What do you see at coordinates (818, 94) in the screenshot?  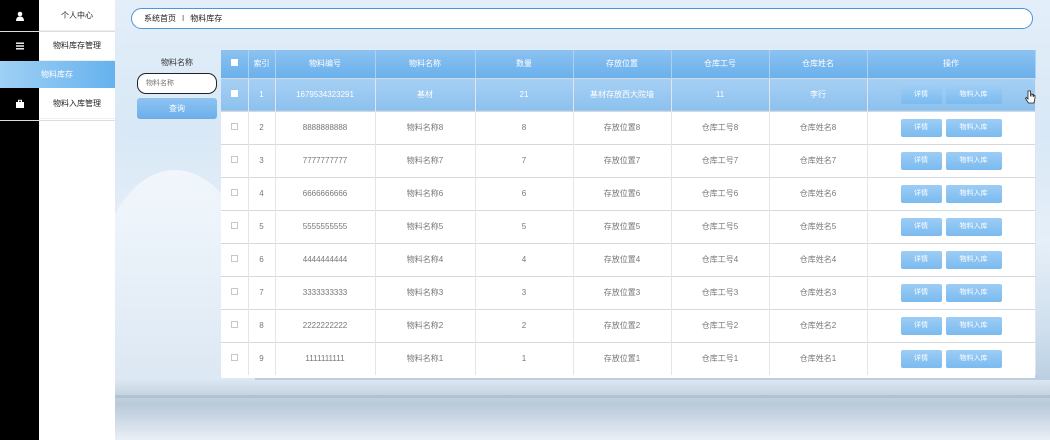 I see `cell-worker-name: 李行` at bounding box center [818, 94].